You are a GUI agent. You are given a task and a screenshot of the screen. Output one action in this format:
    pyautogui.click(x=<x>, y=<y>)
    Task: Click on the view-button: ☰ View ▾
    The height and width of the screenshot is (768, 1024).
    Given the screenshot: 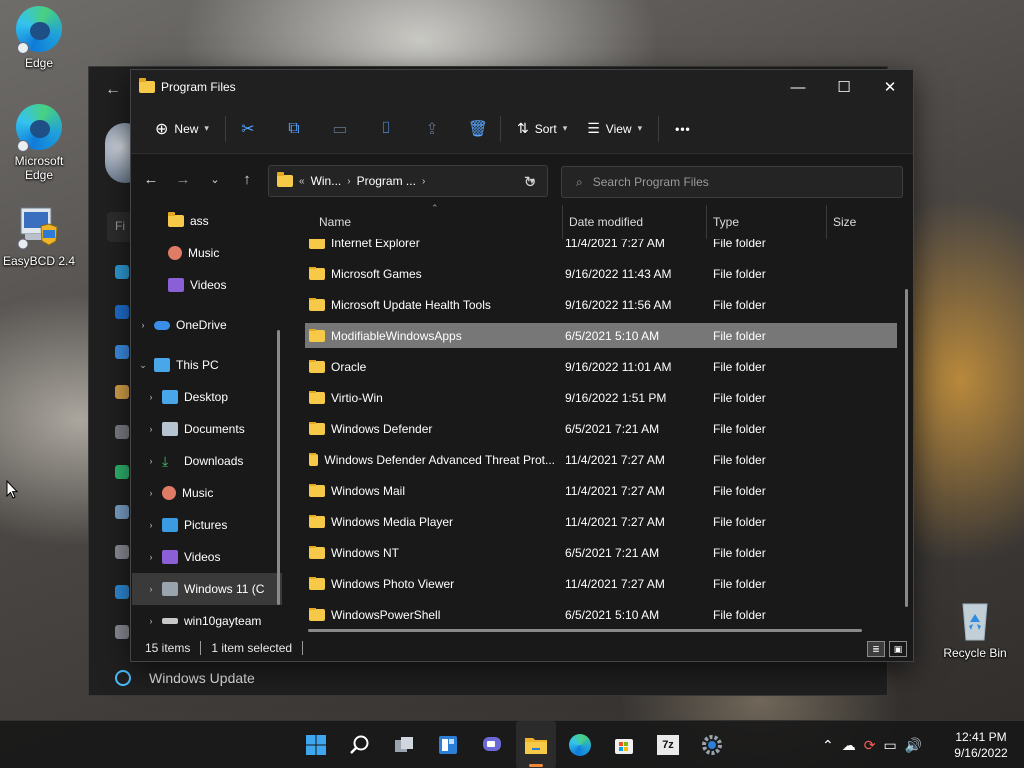 What is the action you would take?
    pyautogui.click(x=614, y=129)
    